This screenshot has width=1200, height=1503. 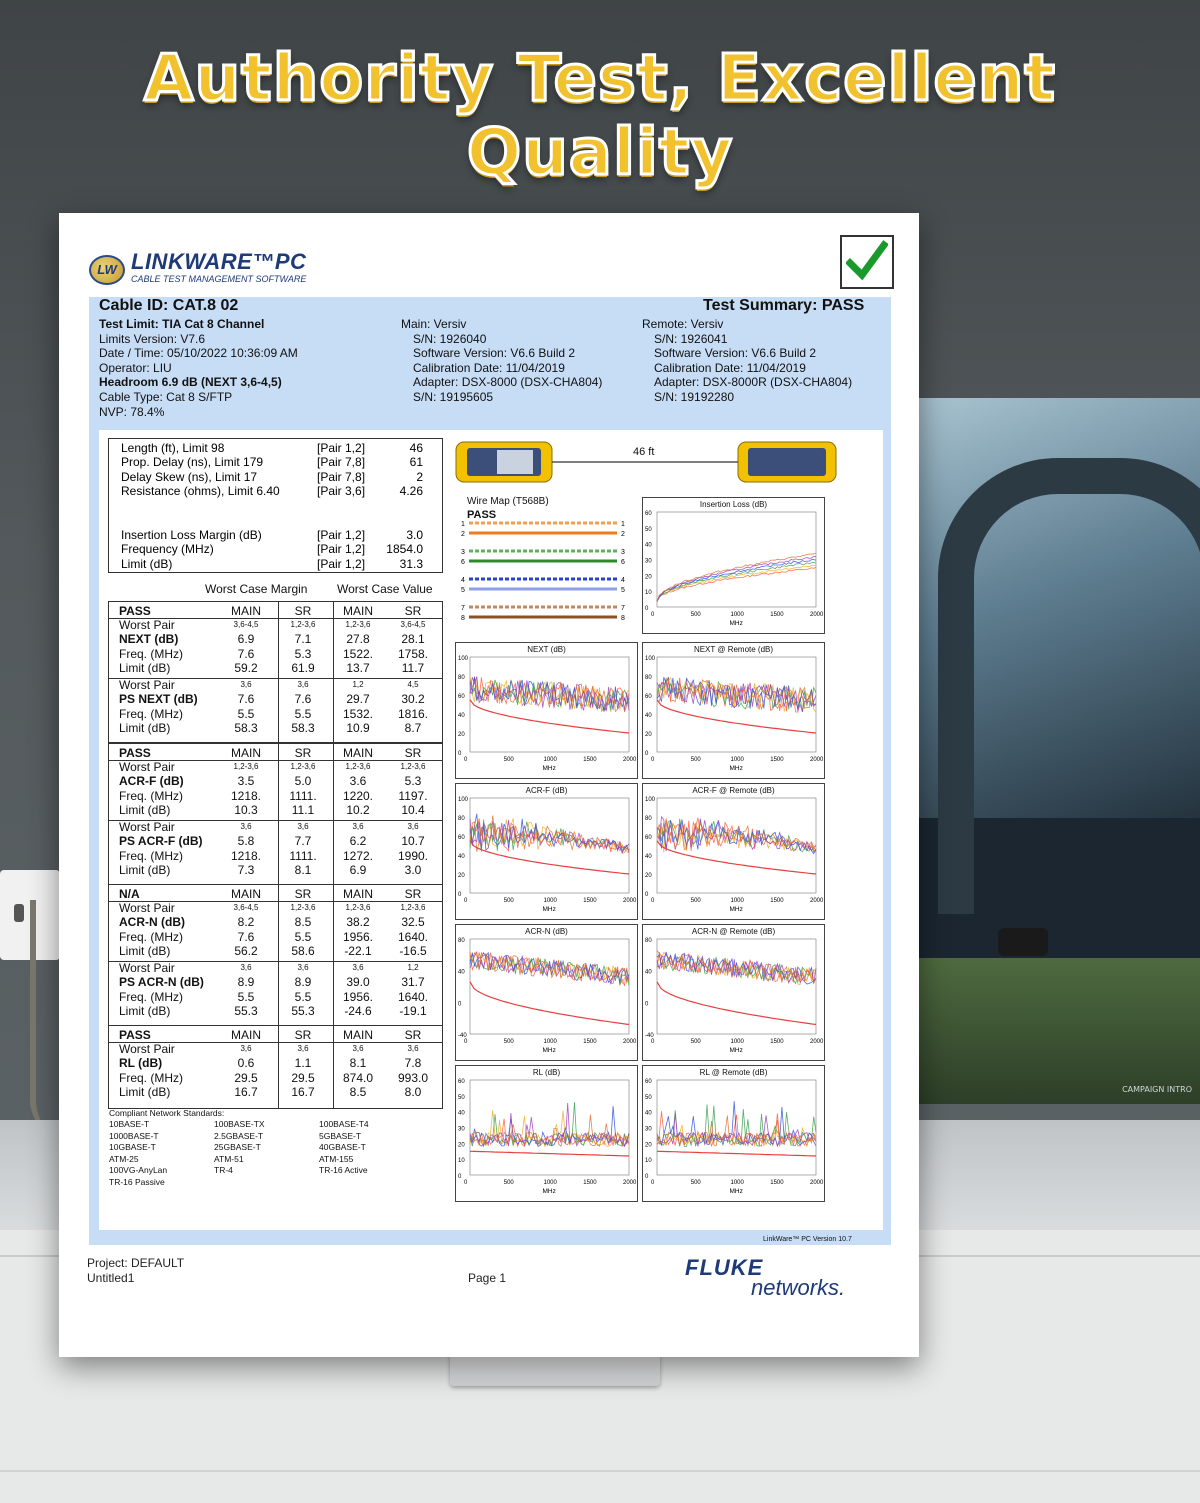 What do you see at coordinates (738, 1183) in the screenshot?
I see `x-tick-label: 1000` at bounding box center [738, 1183].